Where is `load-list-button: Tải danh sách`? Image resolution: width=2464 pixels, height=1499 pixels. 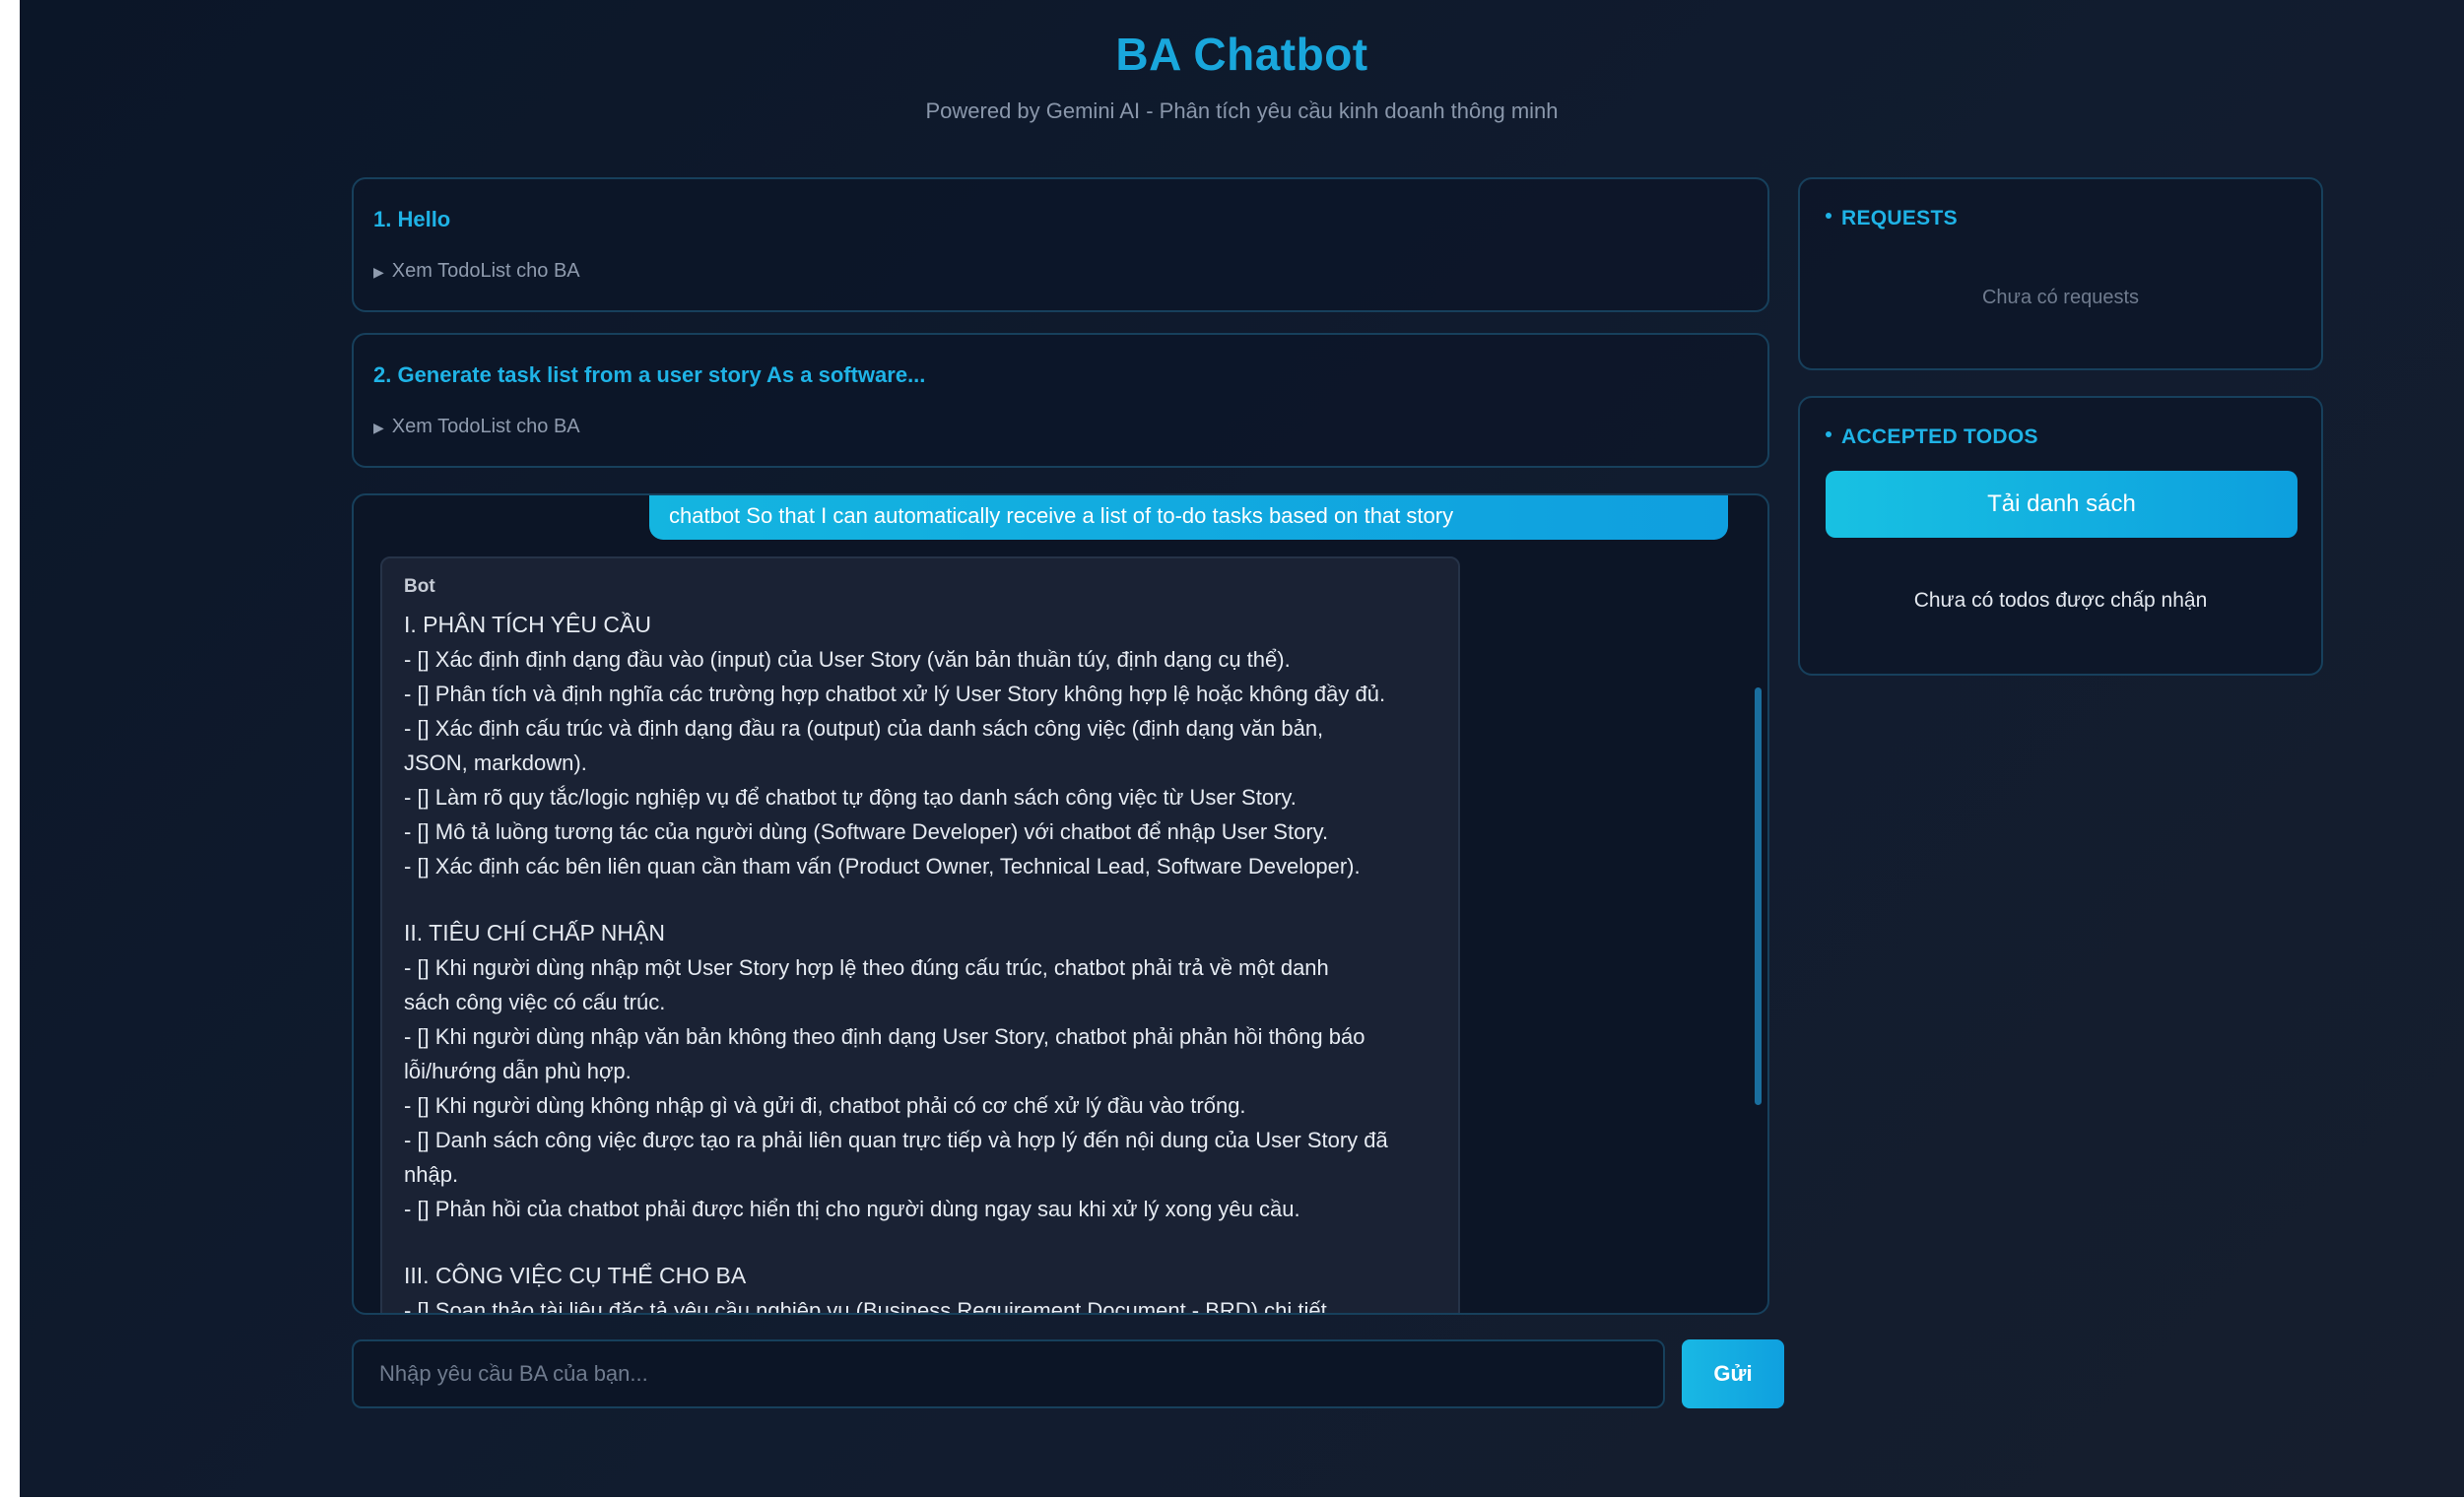
load-list-button: Tải danh sách is located at coordinates (2062, 504).